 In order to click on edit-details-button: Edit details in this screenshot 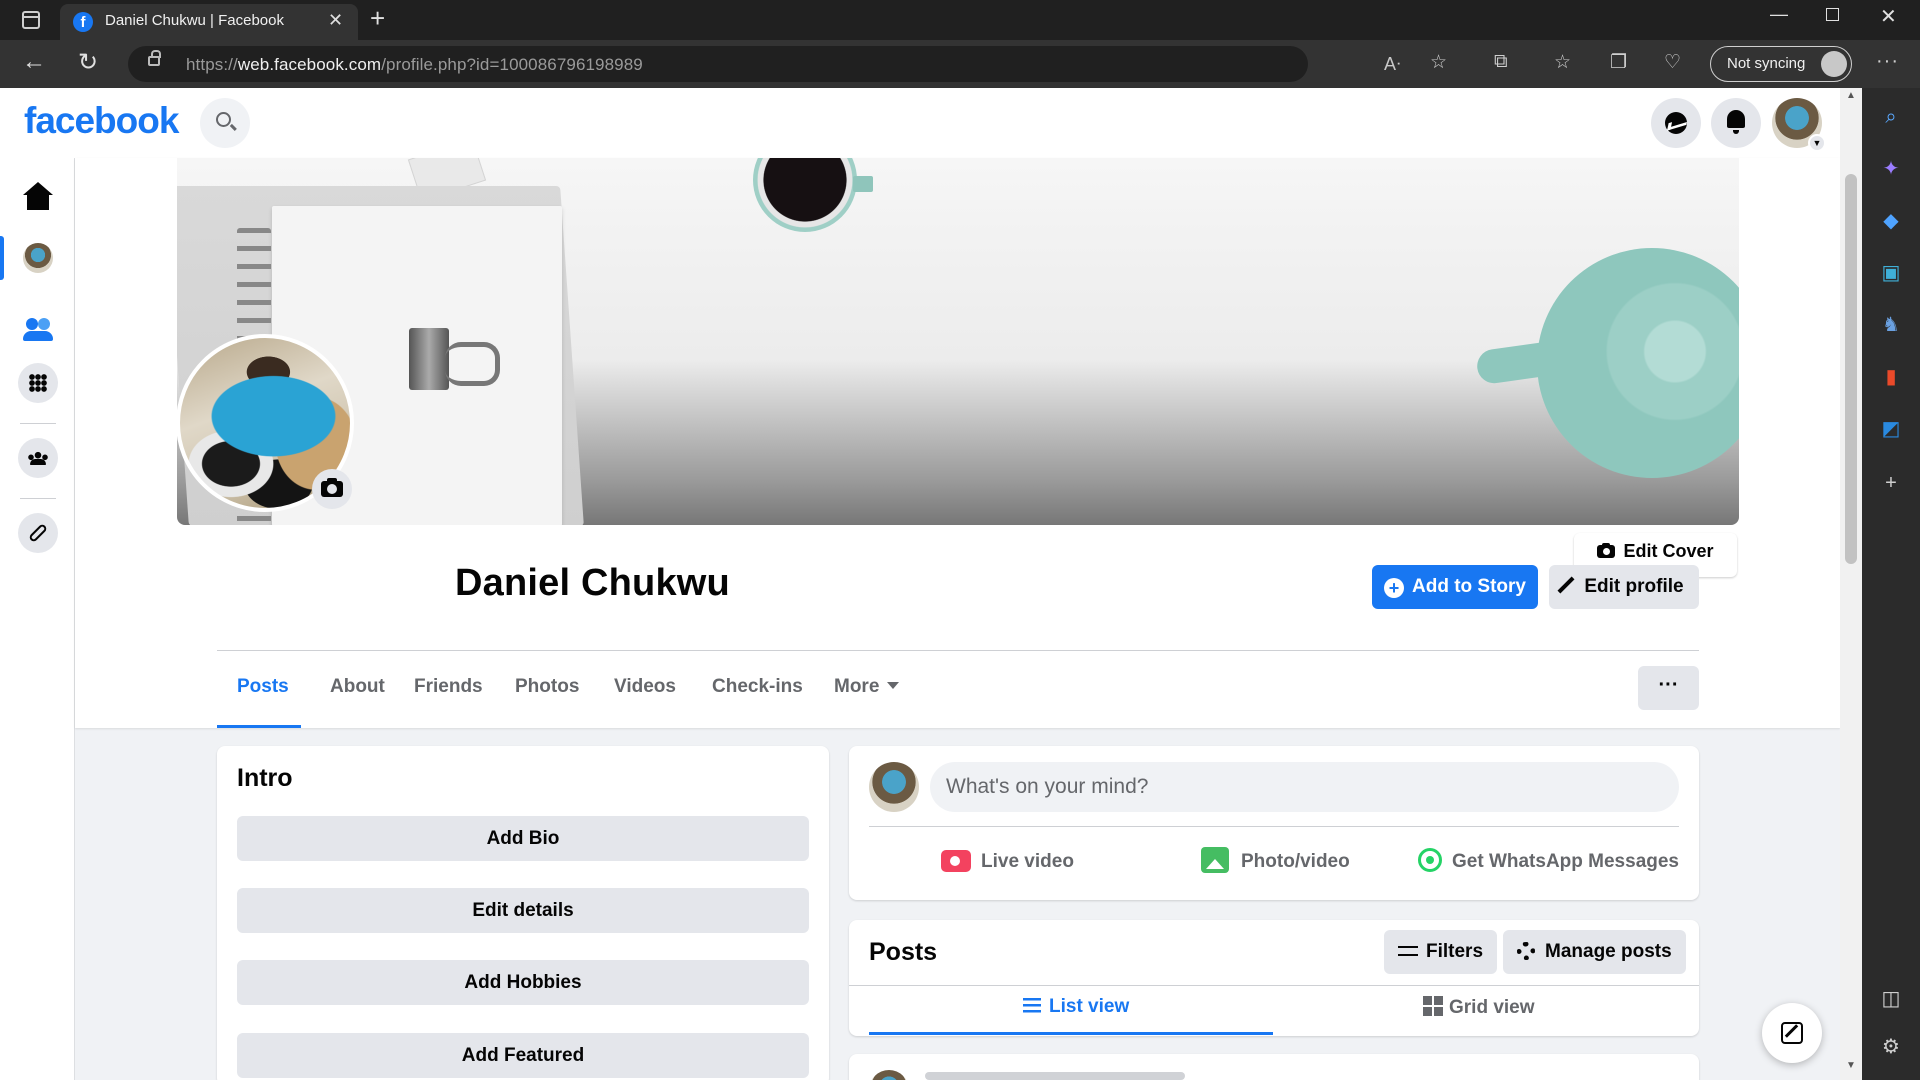, I will do `click(523, 910)`.